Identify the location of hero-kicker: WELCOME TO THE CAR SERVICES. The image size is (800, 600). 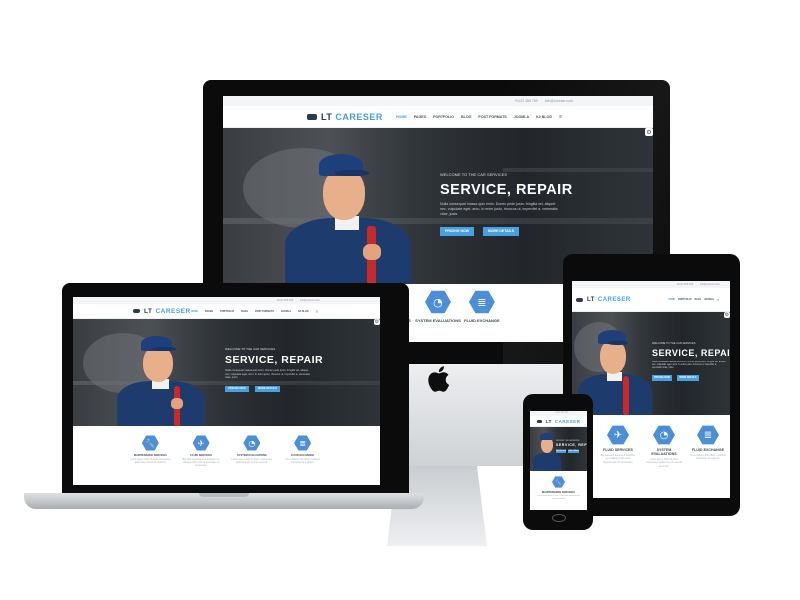
(474, 174).